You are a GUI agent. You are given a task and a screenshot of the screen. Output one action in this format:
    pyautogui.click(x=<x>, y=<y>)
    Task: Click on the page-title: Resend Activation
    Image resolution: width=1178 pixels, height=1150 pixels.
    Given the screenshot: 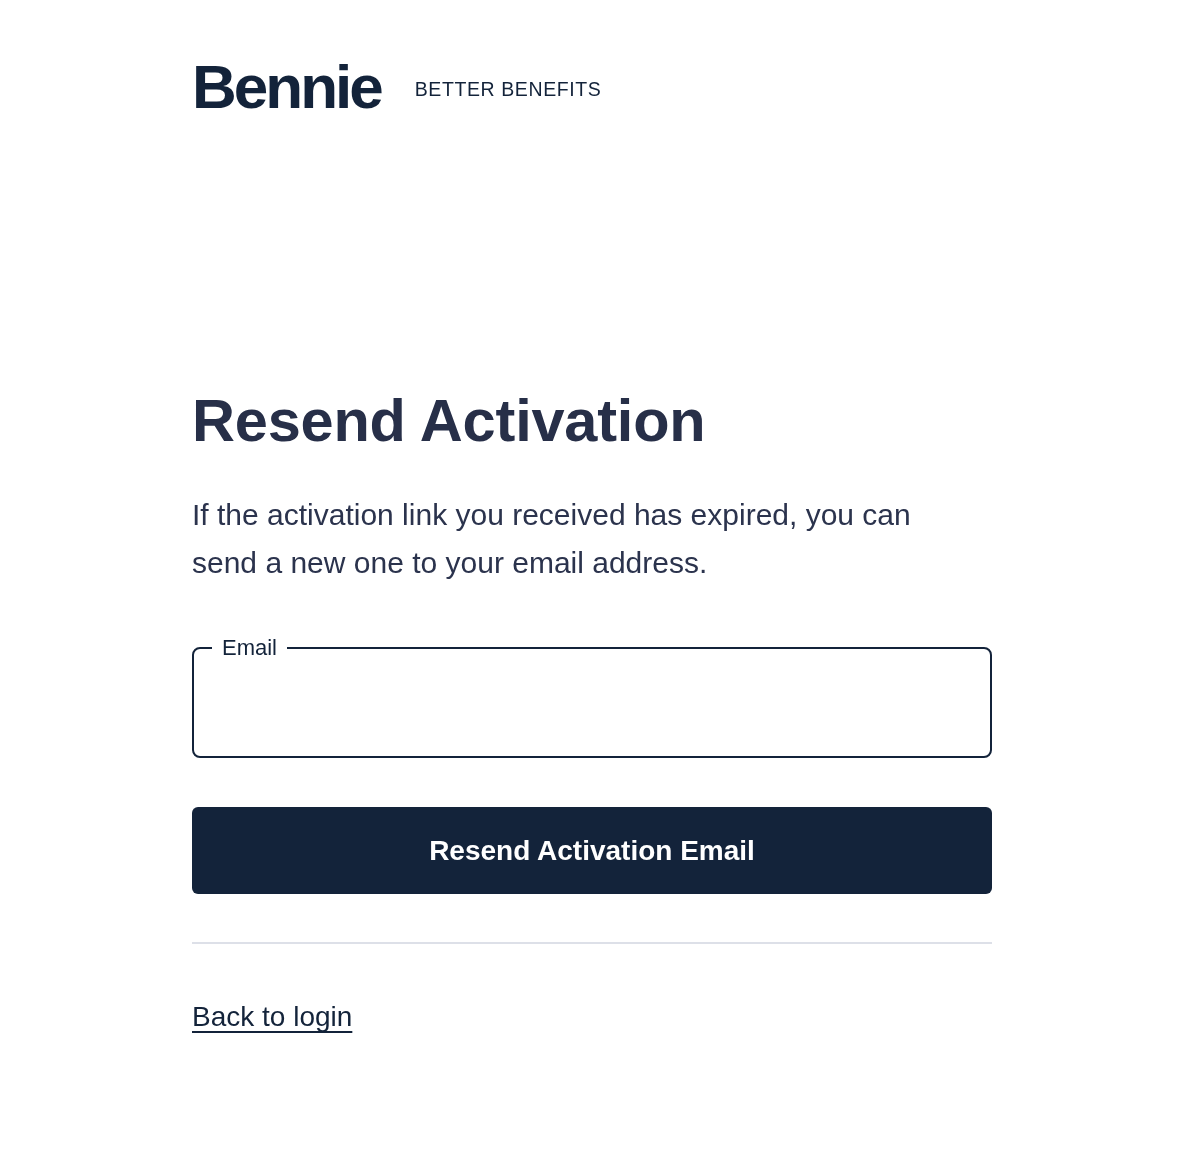 What is the action you would take?
    pyautogui.click(x=449, y=421)
    